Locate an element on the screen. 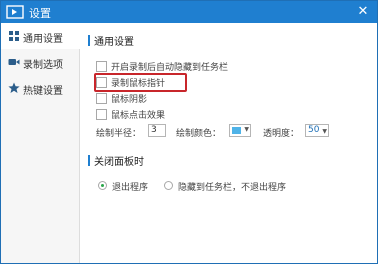 The width and height of the screenshot is (378, 264). sidebar-item-general: 通用设置 is located at coordinates (40, 36).